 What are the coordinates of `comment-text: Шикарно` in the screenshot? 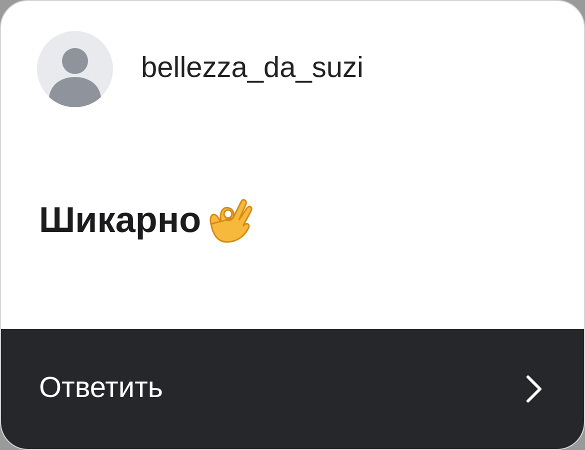 It's located at (120, 220).